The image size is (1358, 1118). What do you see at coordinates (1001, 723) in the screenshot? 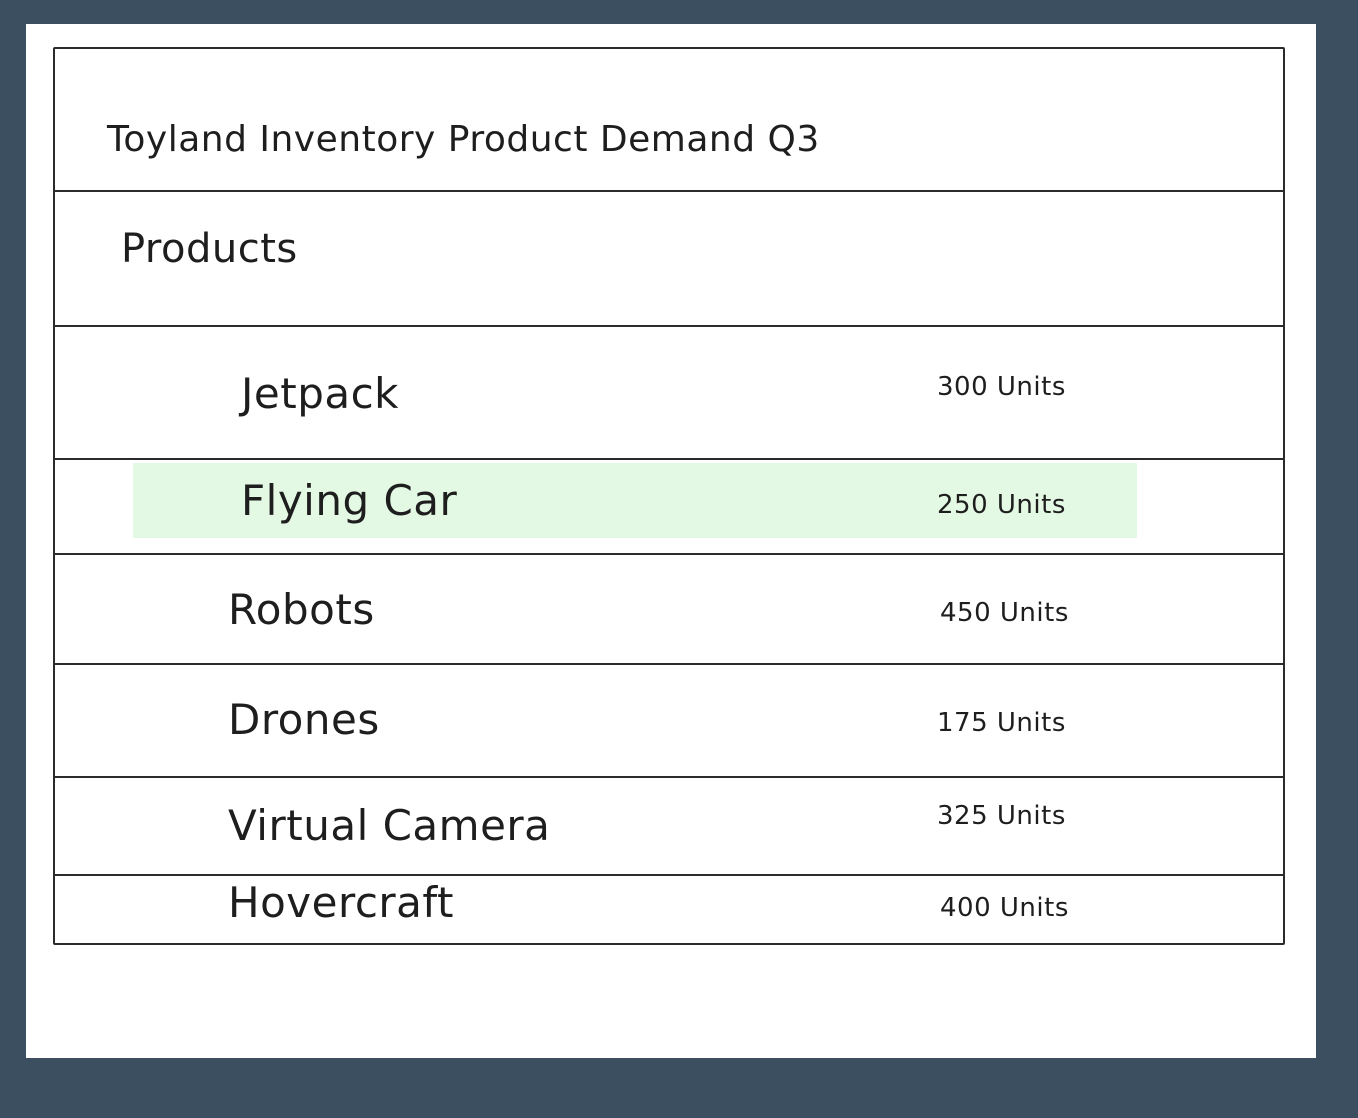
I see `product-units: 175 Units` at bounding box center [1001, 723].